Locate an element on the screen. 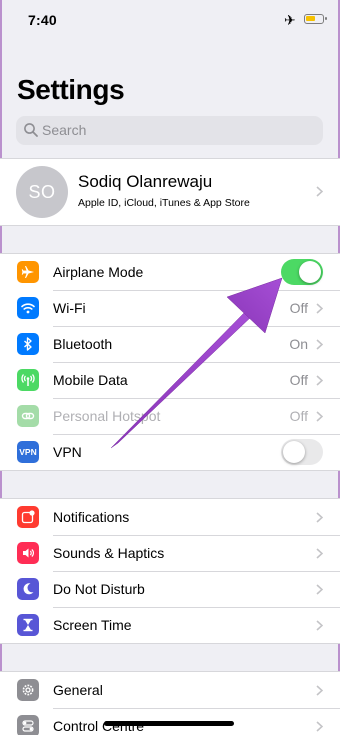 The image size is (340, 735). notifications-row: Notifications is located at coordinates (170, 517).